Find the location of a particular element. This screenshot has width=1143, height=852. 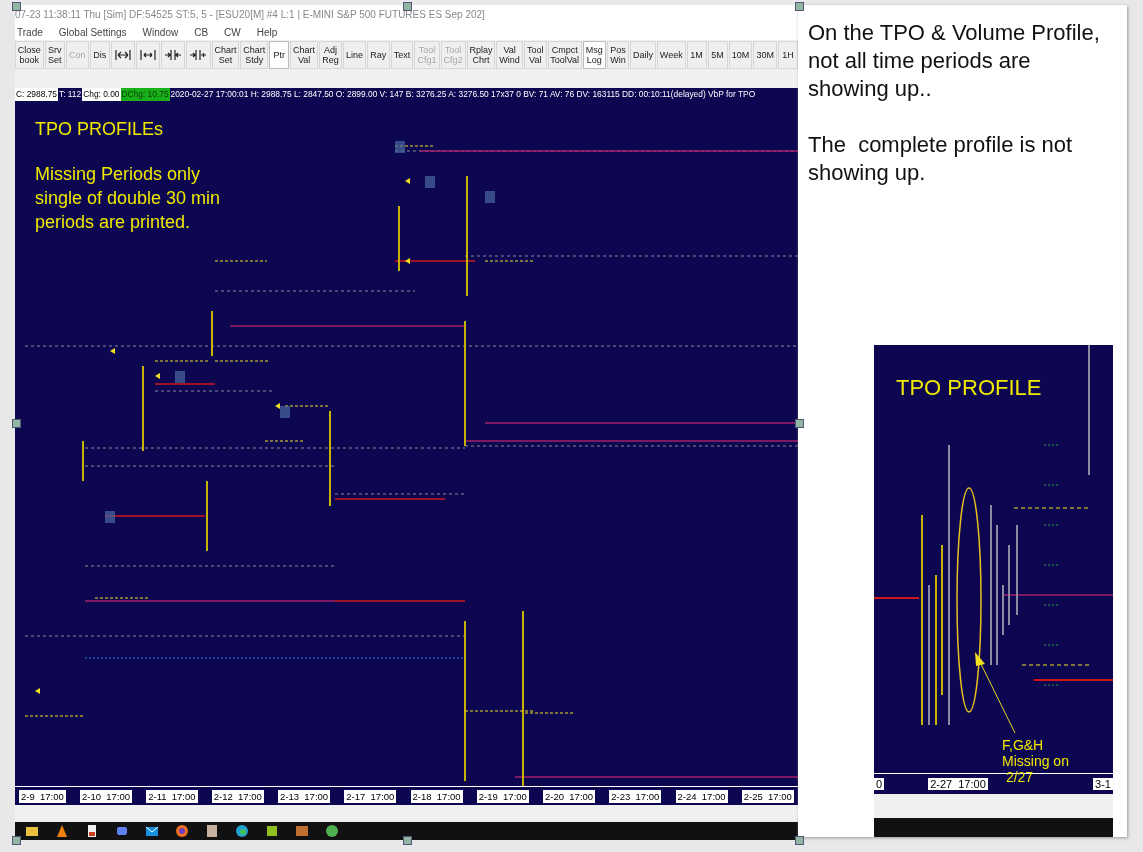

chart-heading: TPO PROFILE is located at coordinates (968, 387).